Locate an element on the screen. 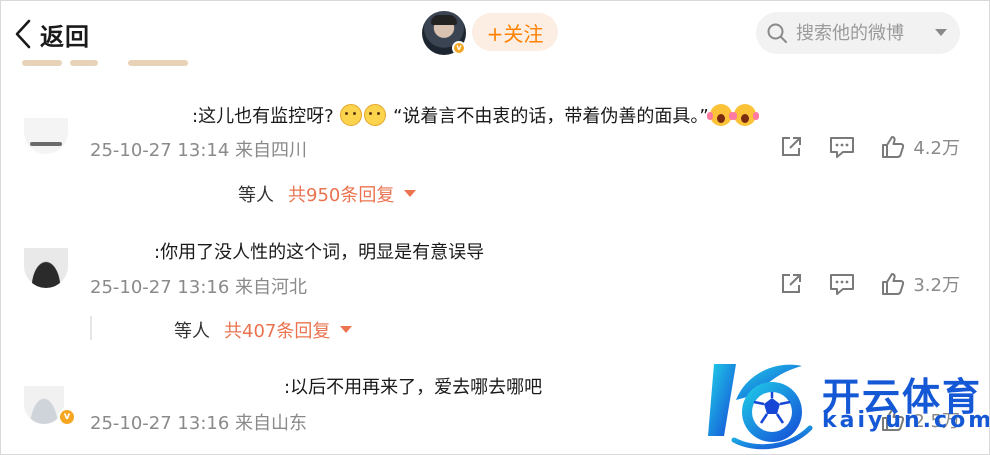 This screenshot has width=990, height=455. view-replies-link: 共950条回复 is located at coordinates (341, 194).